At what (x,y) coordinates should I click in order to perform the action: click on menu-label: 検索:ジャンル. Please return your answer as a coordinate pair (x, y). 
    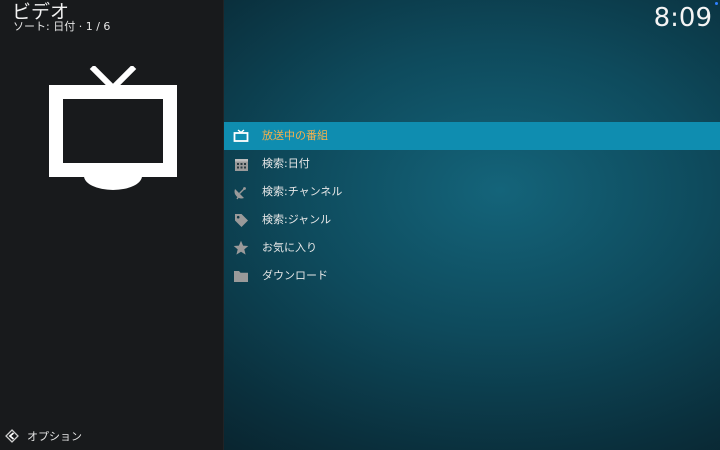
    Looking at the image, I should click on (297, 219).